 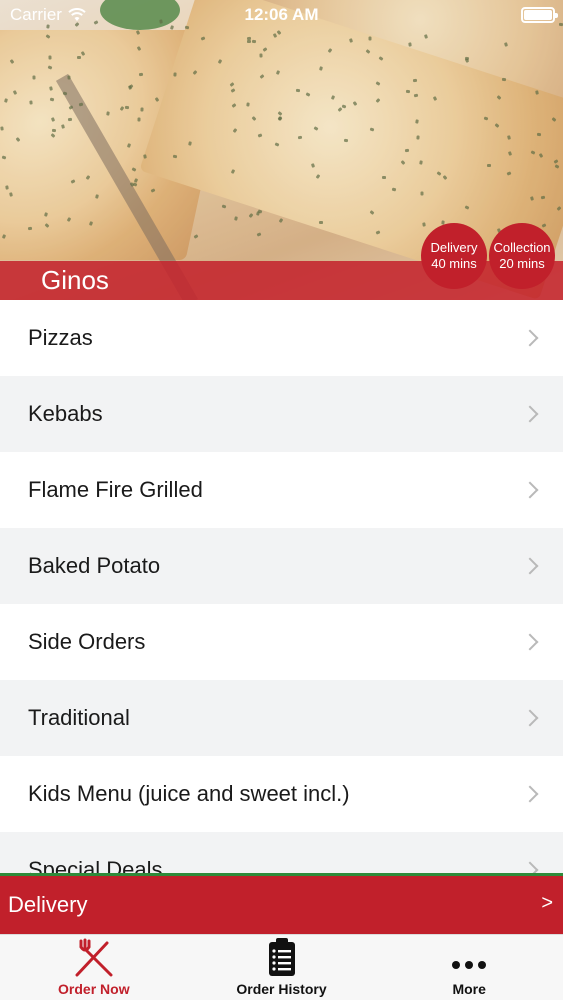 What do you see at coordinates (454, 263) in the screenshot?
I see `delivery-badge-time: 40 mins` at bounding box center [454, 263].